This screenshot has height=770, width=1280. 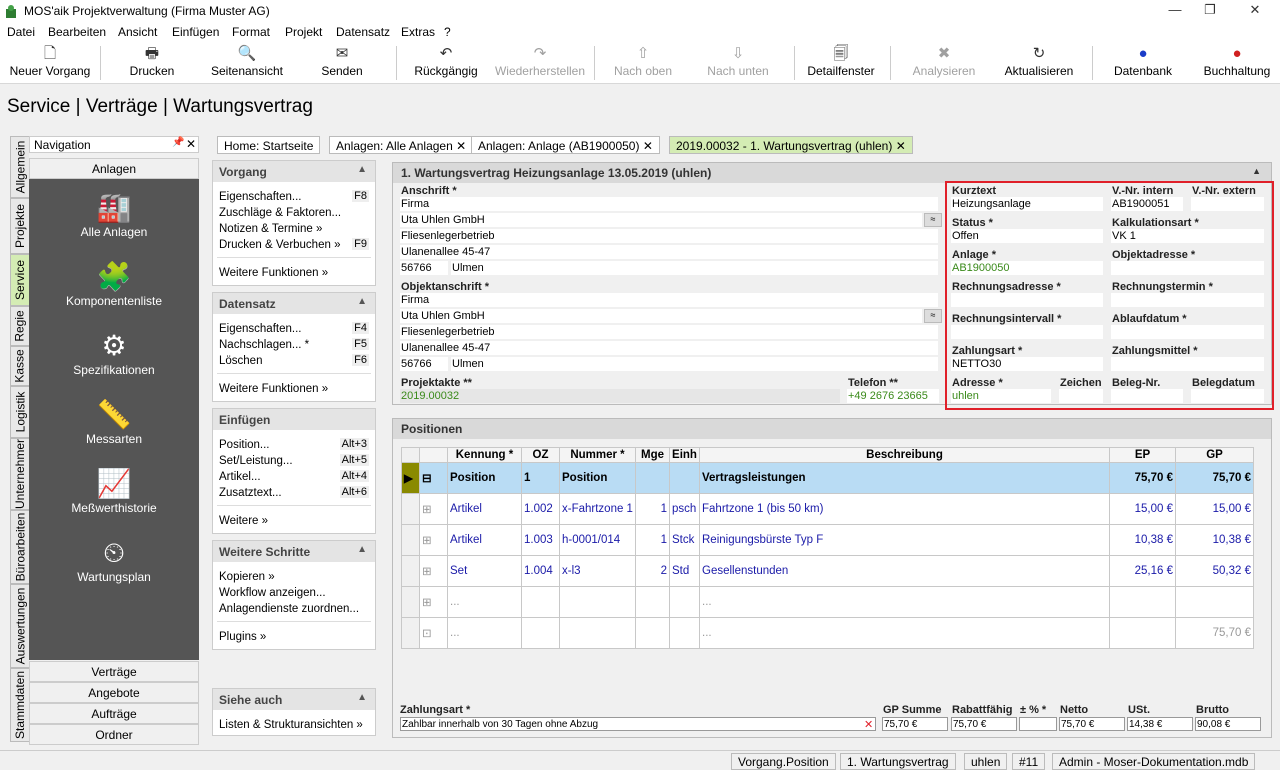 I want to click on einfuegen-artikel: Artikel... Alt+4, so click(x=294, y=476).